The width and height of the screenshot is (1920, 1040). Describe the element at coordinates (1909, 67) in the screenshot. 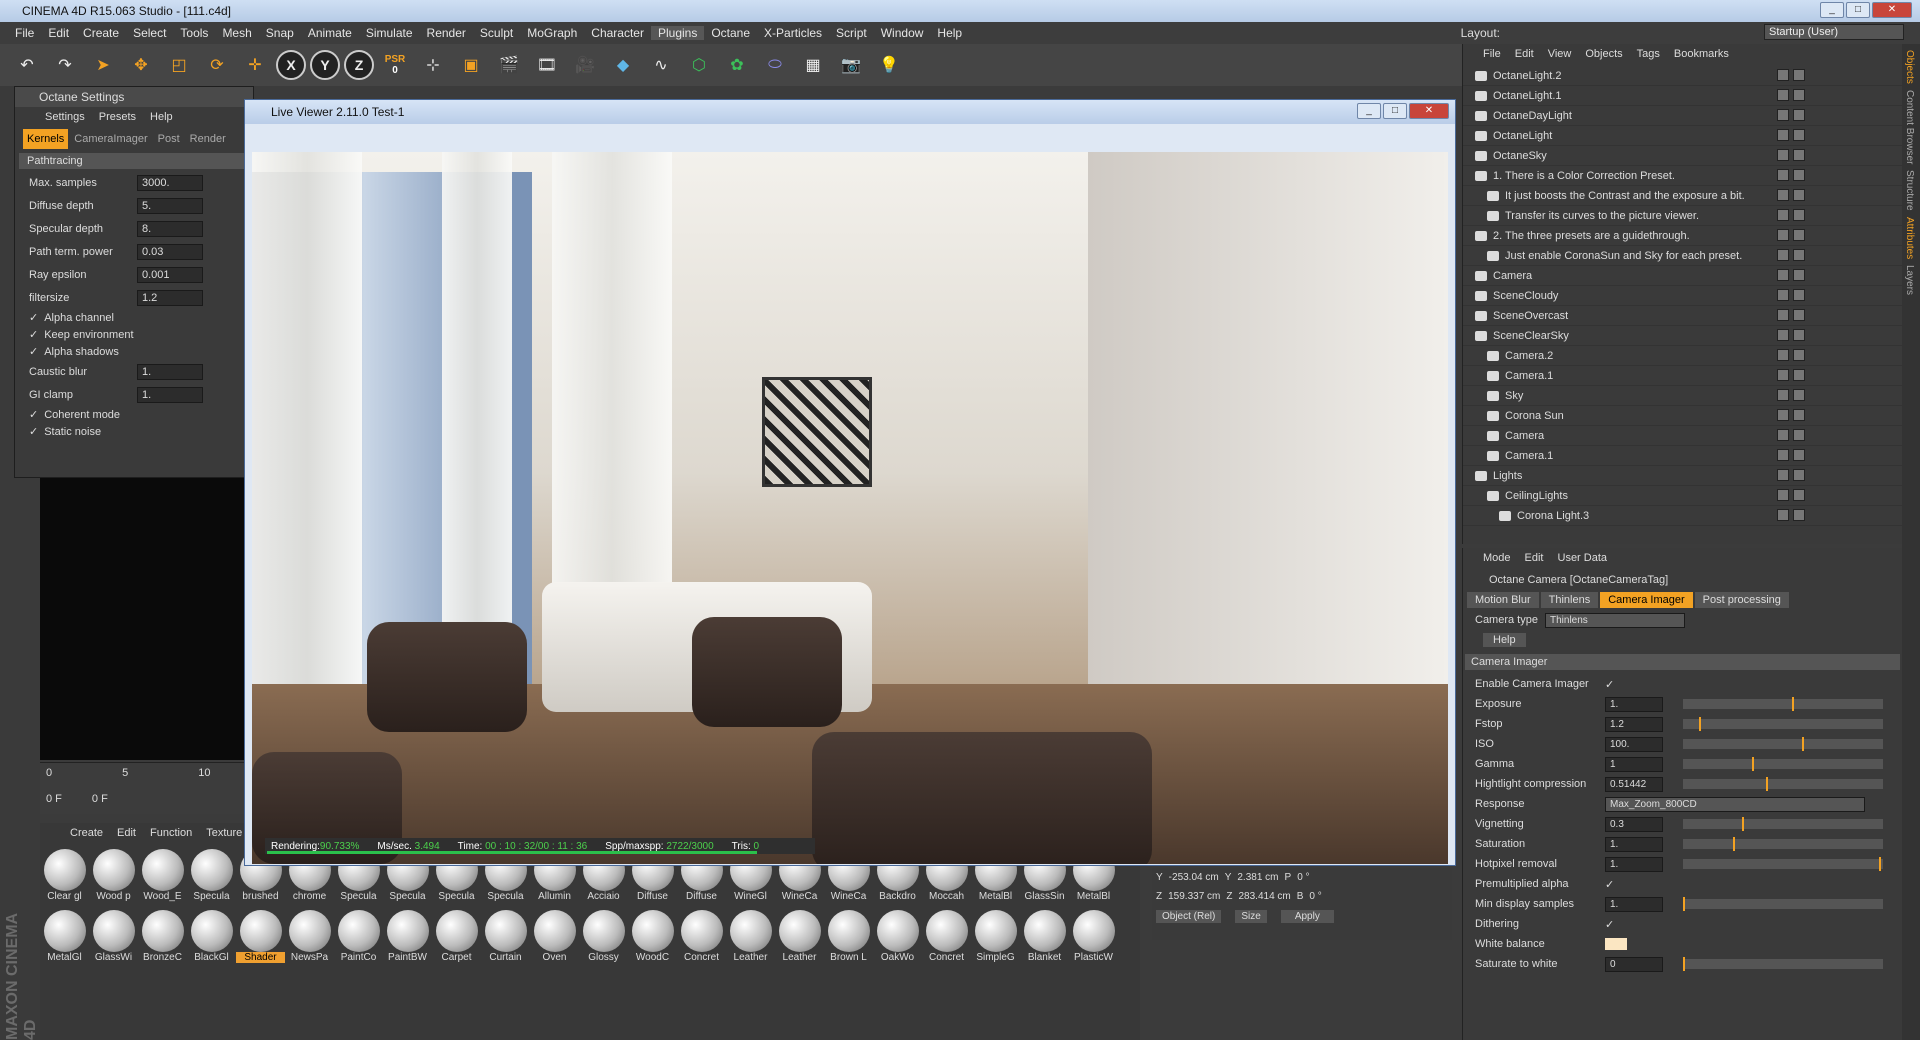

I see `sidebar-tab-objects: Objects` at that location.